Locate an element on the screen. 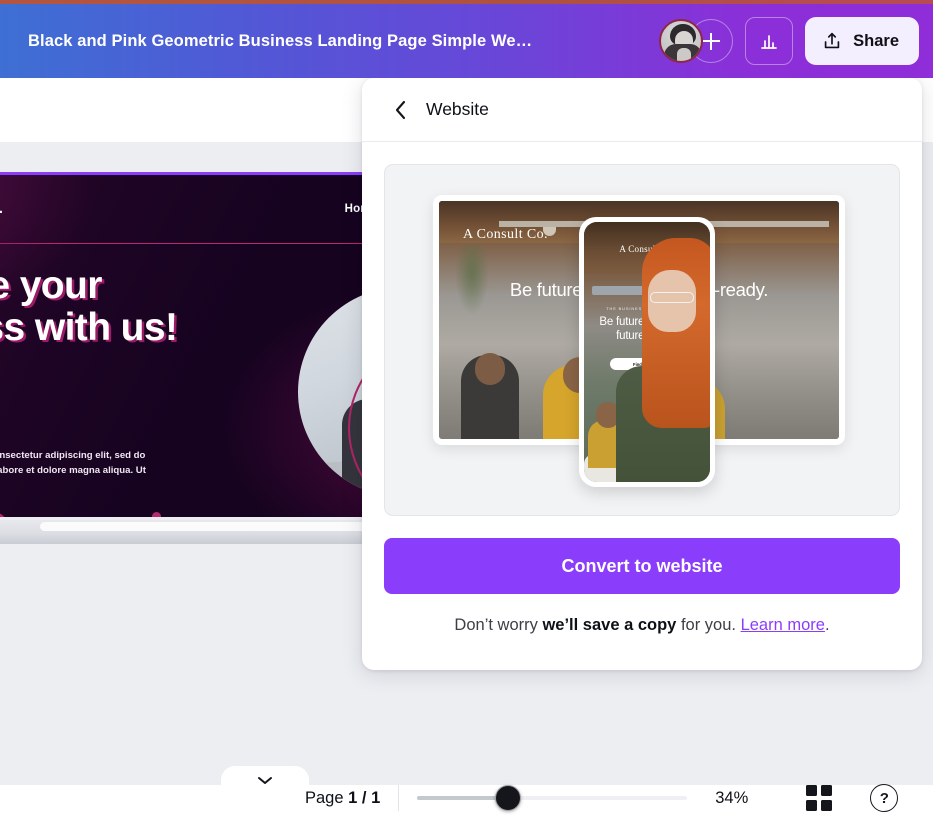 The height and width of the screenshot is (826, 933). page-label: Page is located at coordinates (324, 797).